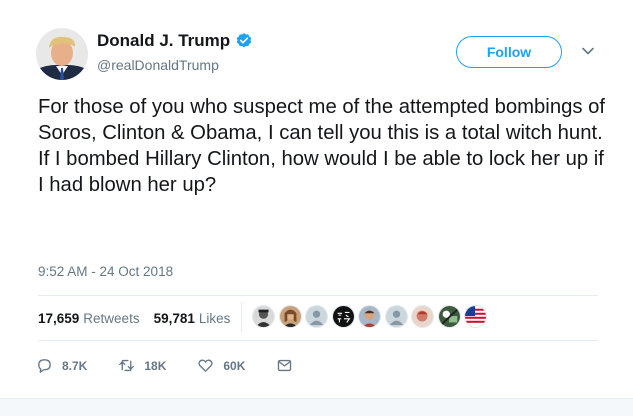  What do you see at coordinates (221, 365) in the screenshot?
I see `like-action: 60K` at bounding box center [221, 365].